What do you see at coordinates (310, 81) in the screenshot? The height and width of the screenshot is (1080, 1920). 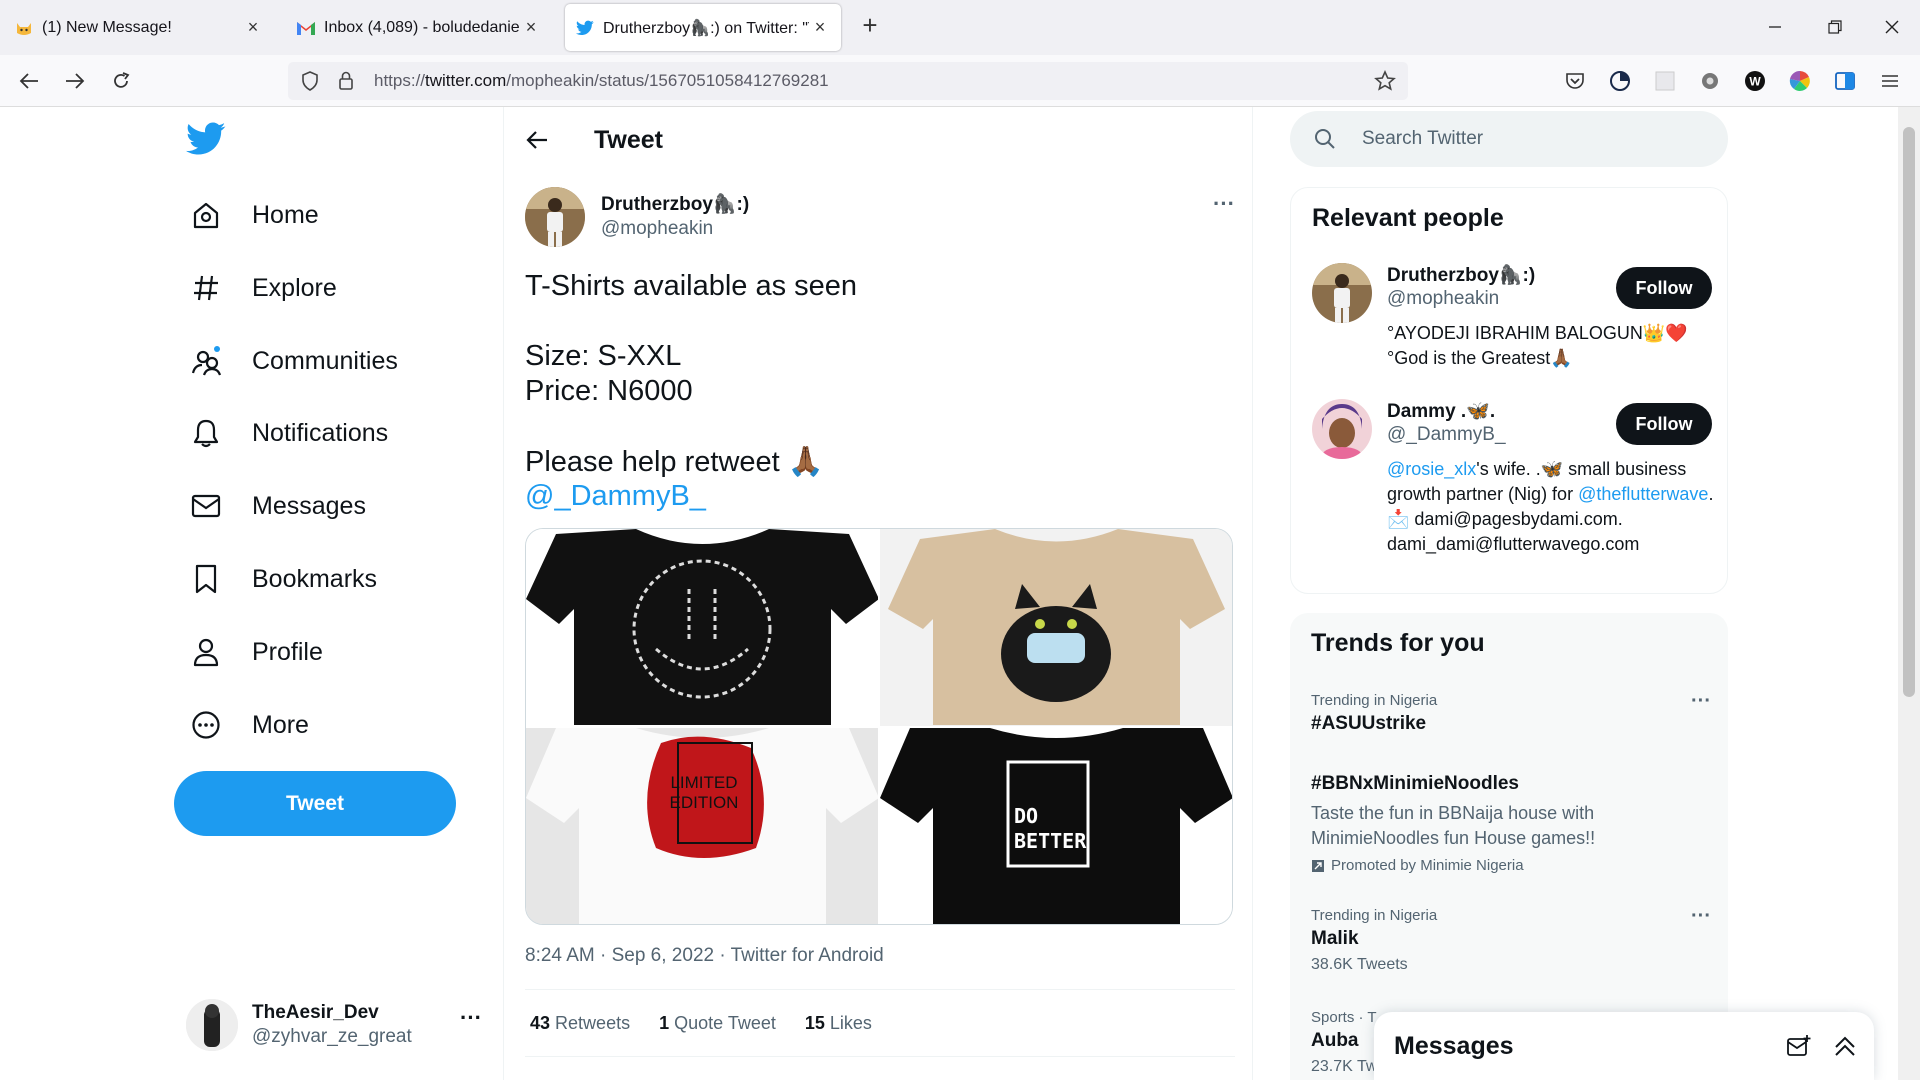 I see `shield-icon` at bounding box center [310, 81].